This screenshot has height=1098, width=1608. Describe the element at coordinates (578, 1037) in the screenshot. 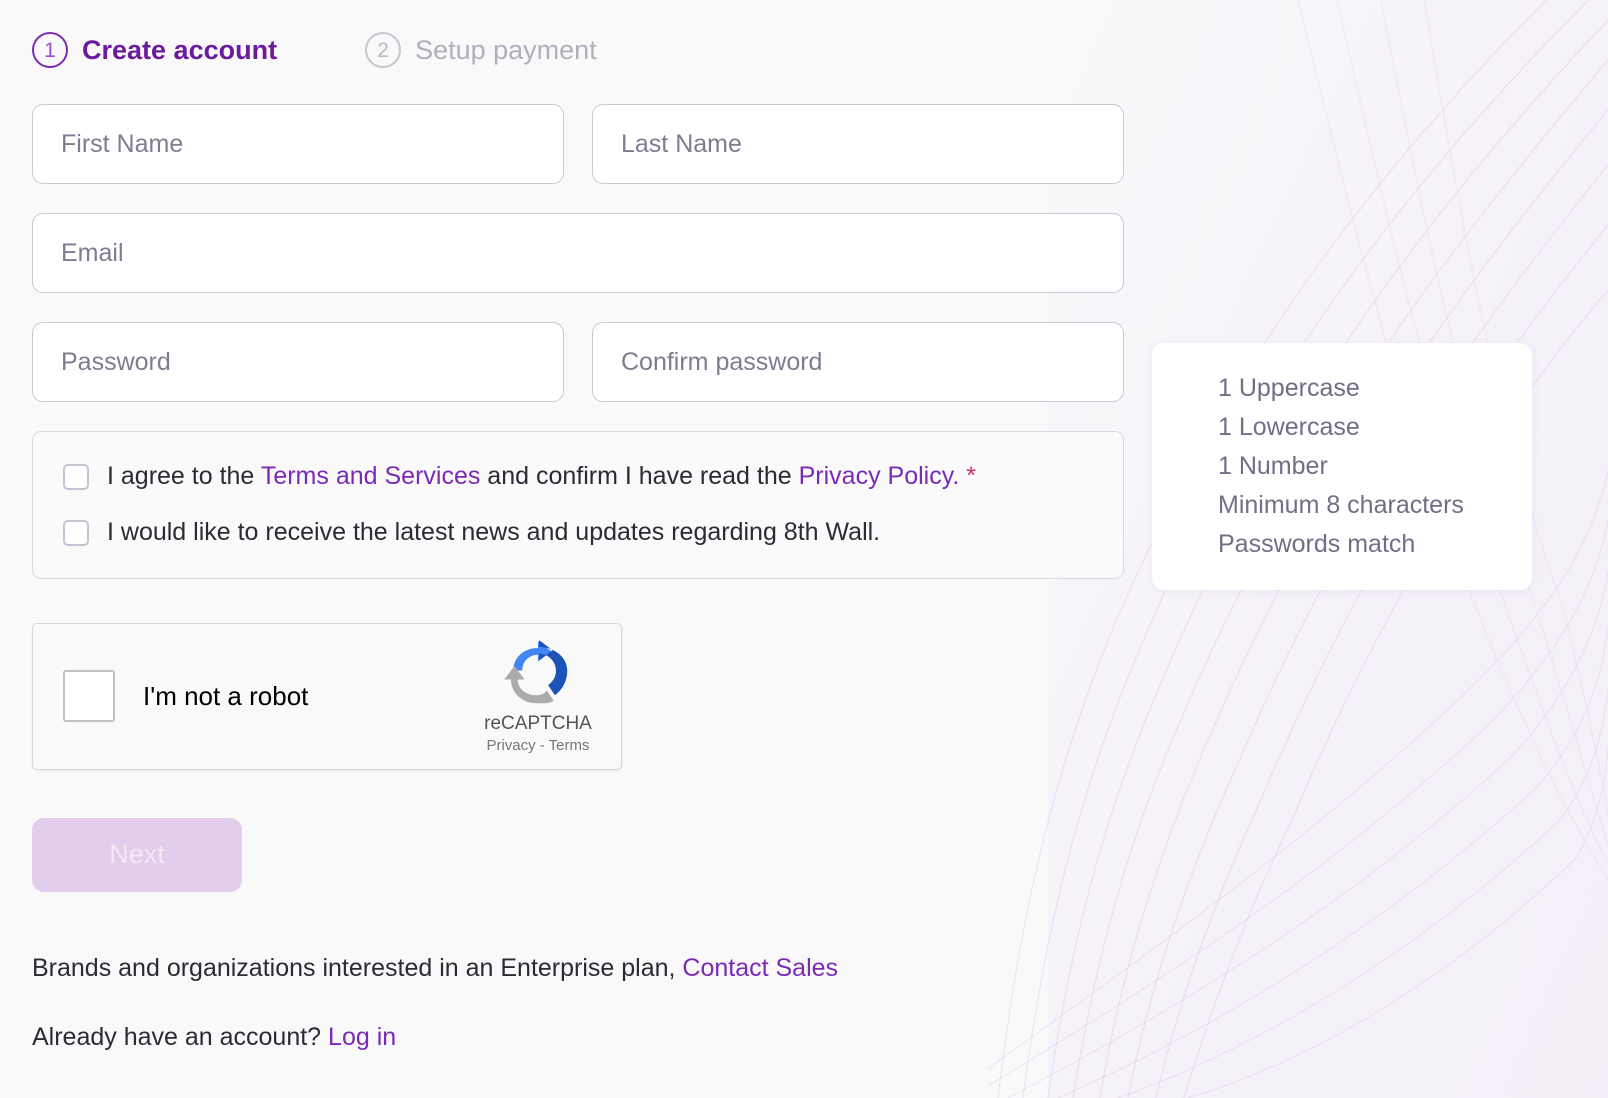

I see `login-footer-line: Already have an account? Log in` at that location.